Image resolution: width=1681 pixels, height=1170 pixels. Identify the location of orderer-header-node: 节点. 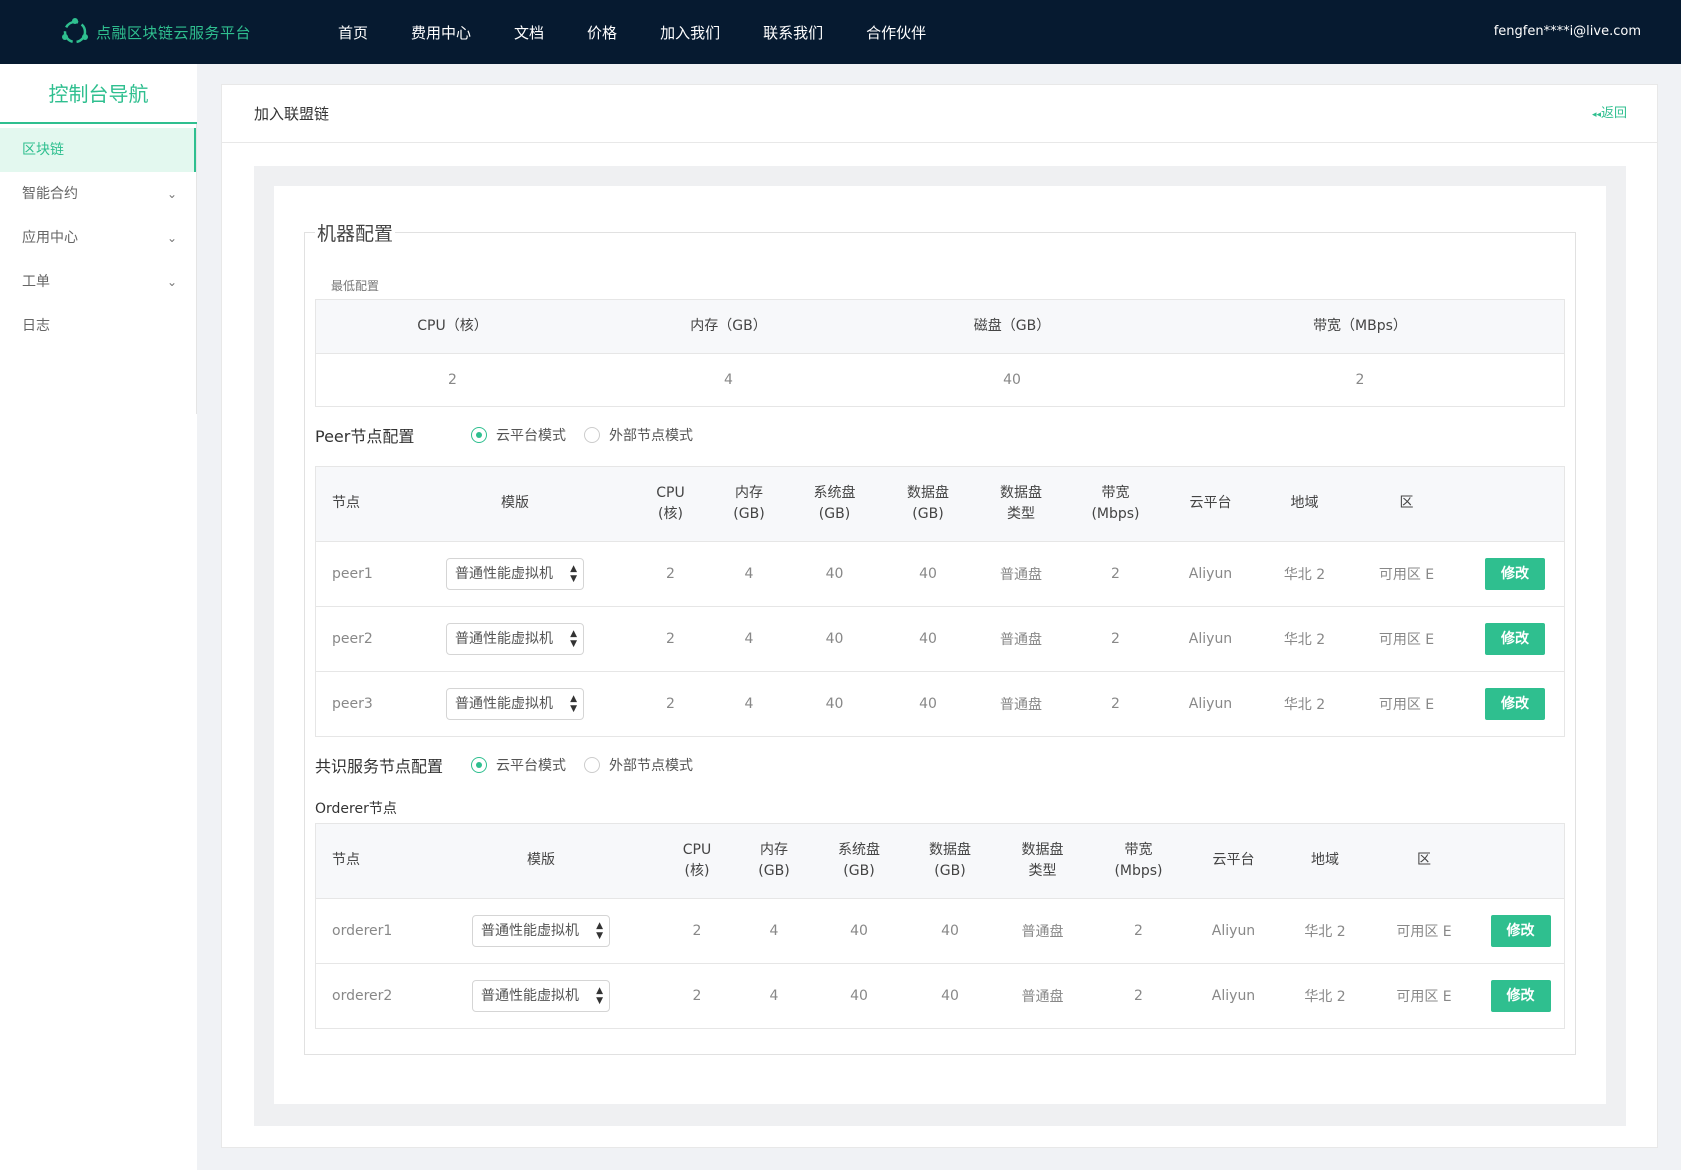
(369, 861).